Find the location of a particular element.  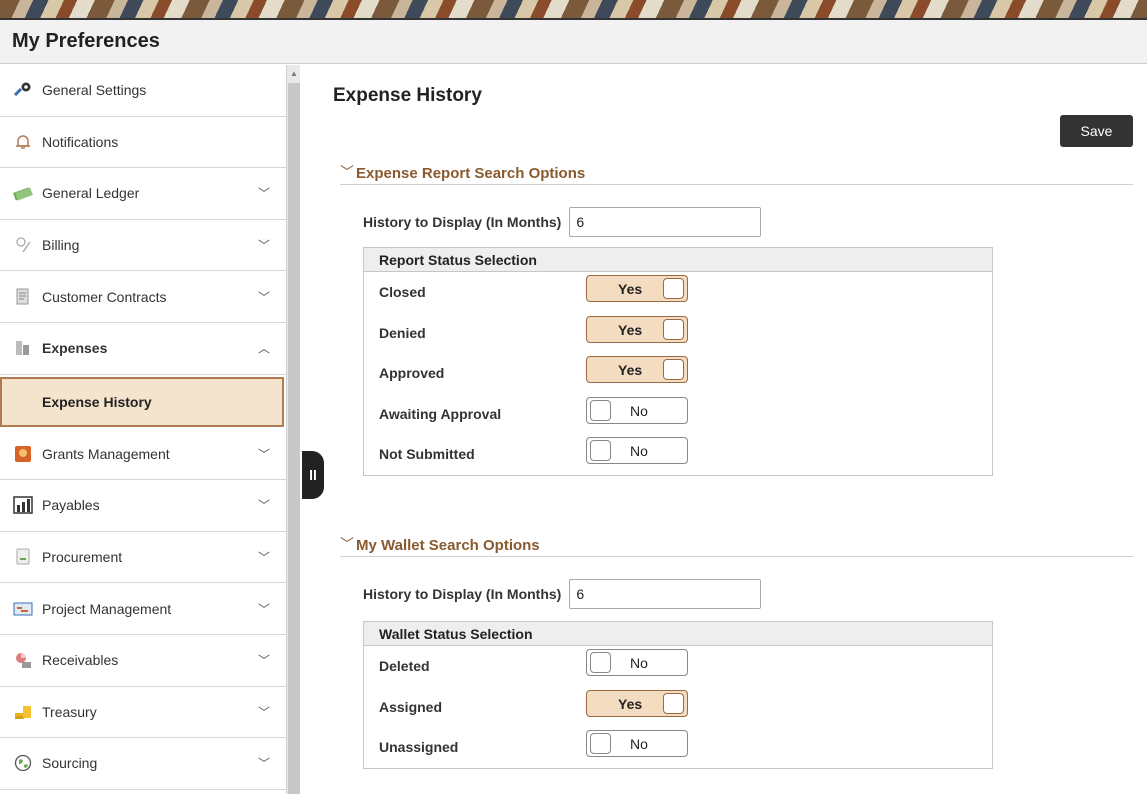

awaiting-approval-toggle: No is located at coordinates (637, 410).